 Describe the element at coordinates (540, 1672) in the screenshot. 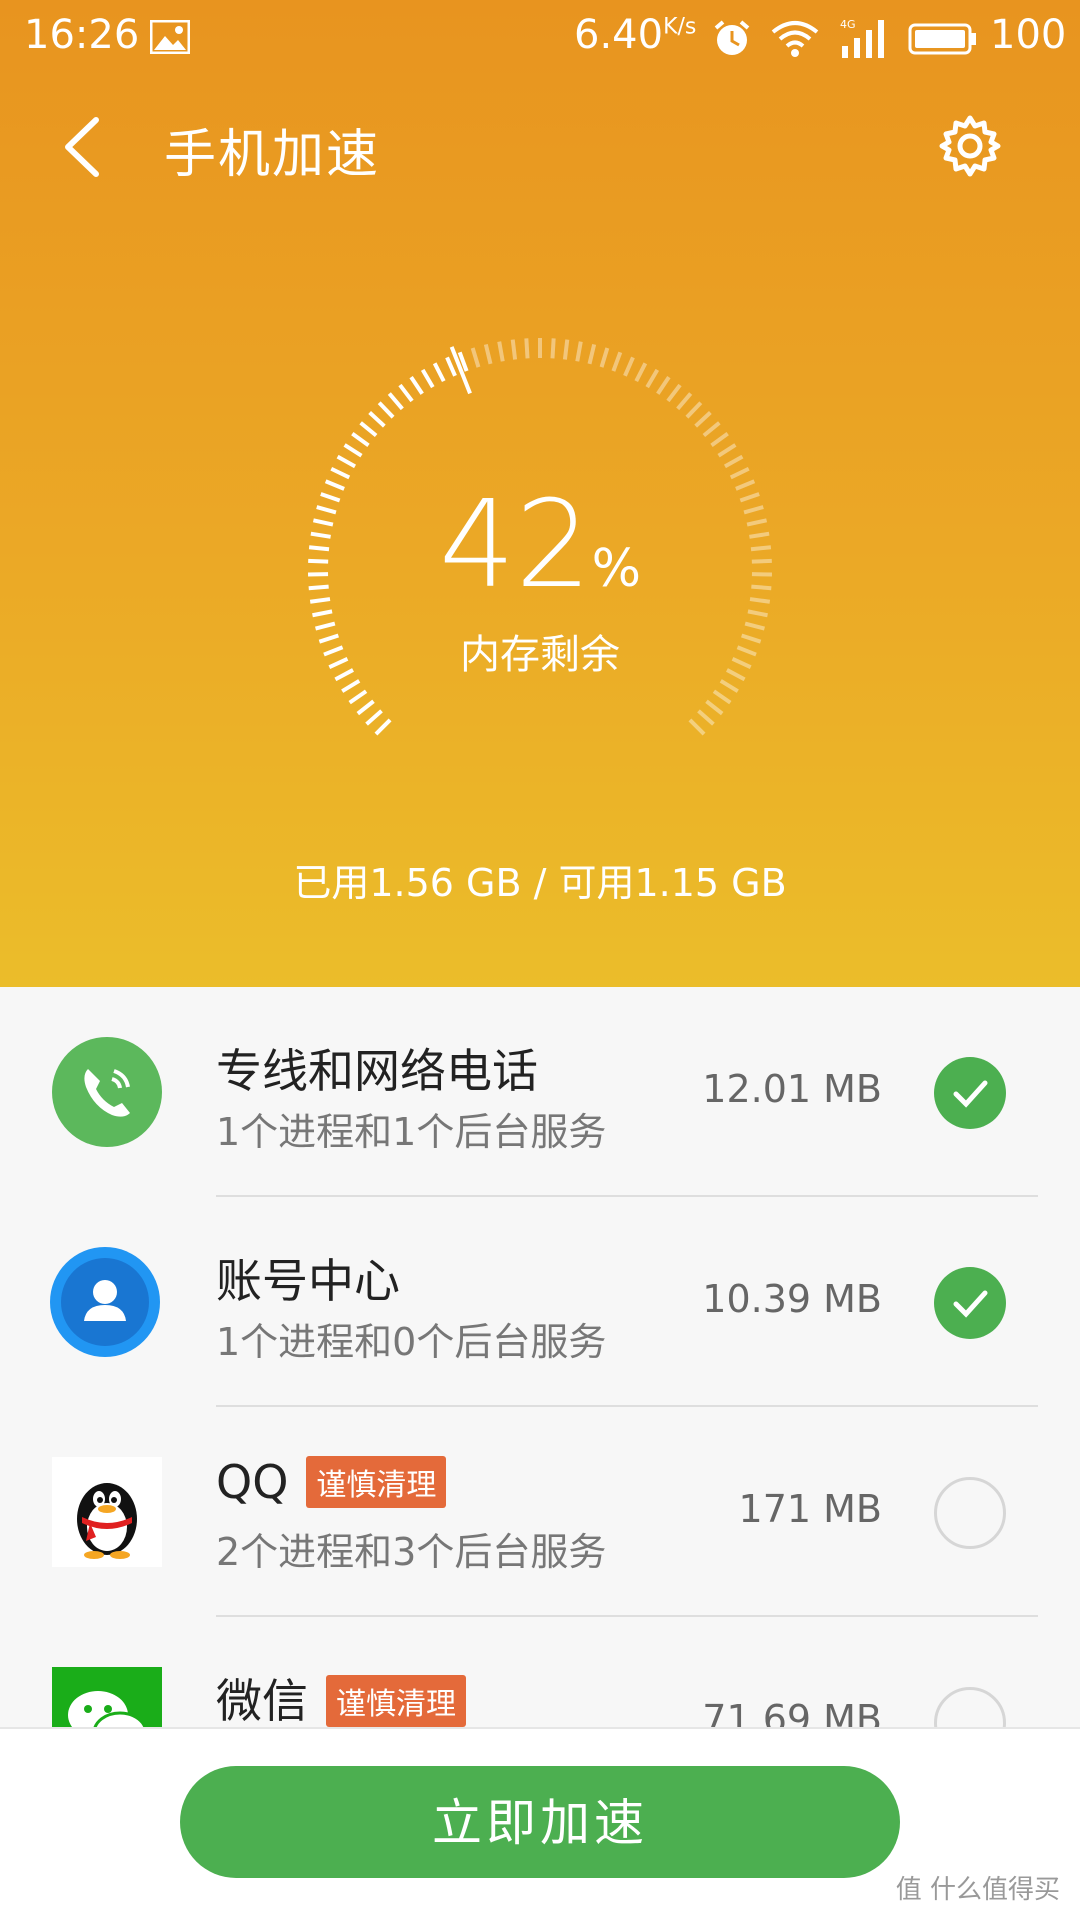

I see `list-item: 微信谨慎清理 71.69 MB` at that location.